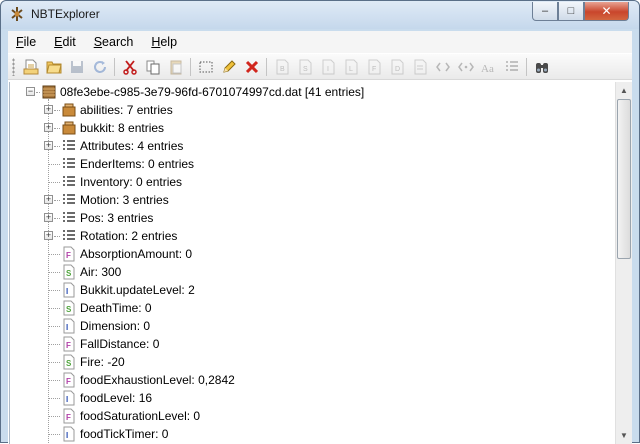  Describe the element at coordinates (114, 42) in the screenshot. I see `menu-search: Search` at that location.